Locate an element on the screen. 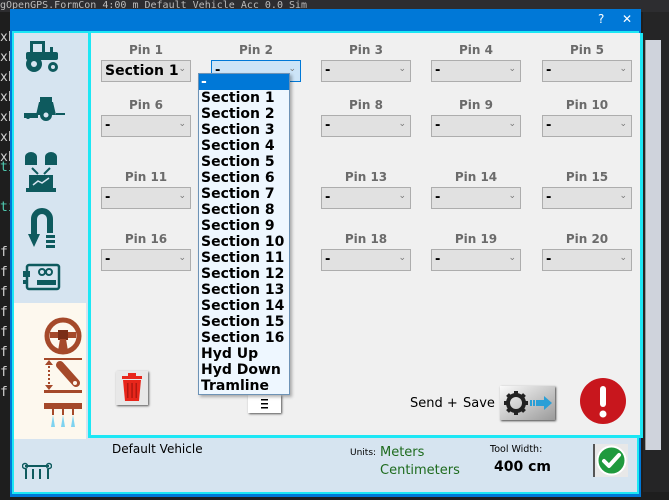 This screenshot has height=500, width=669. sidebar-item-sections is located at coordinates (63, 418).